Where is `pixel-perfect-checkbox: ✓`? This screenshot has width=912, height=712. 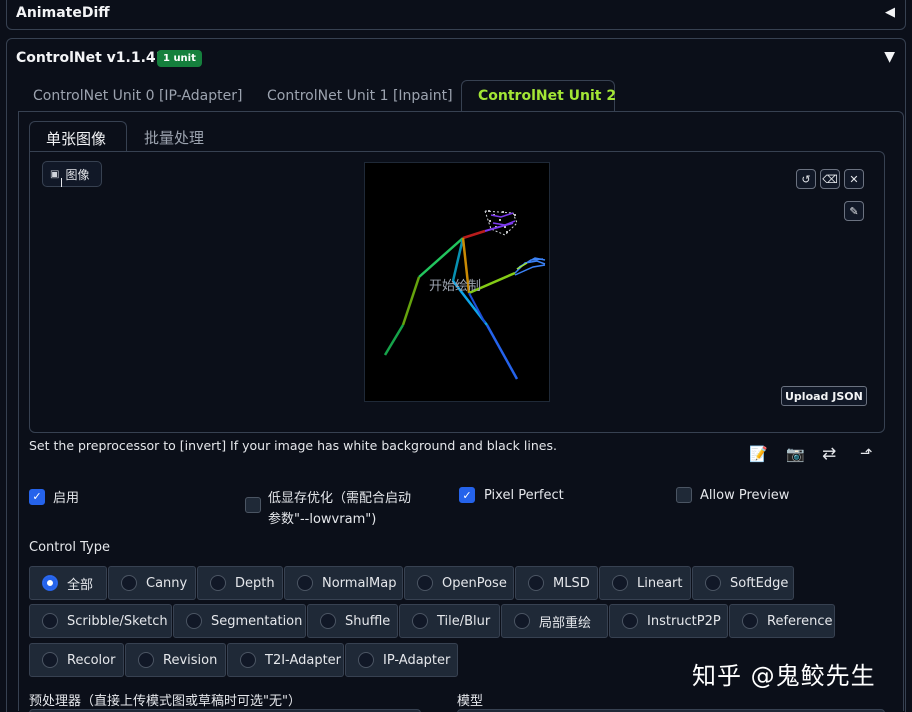
pixel-perfect-checkbox: ✓ is located at coordinates (467, 495).